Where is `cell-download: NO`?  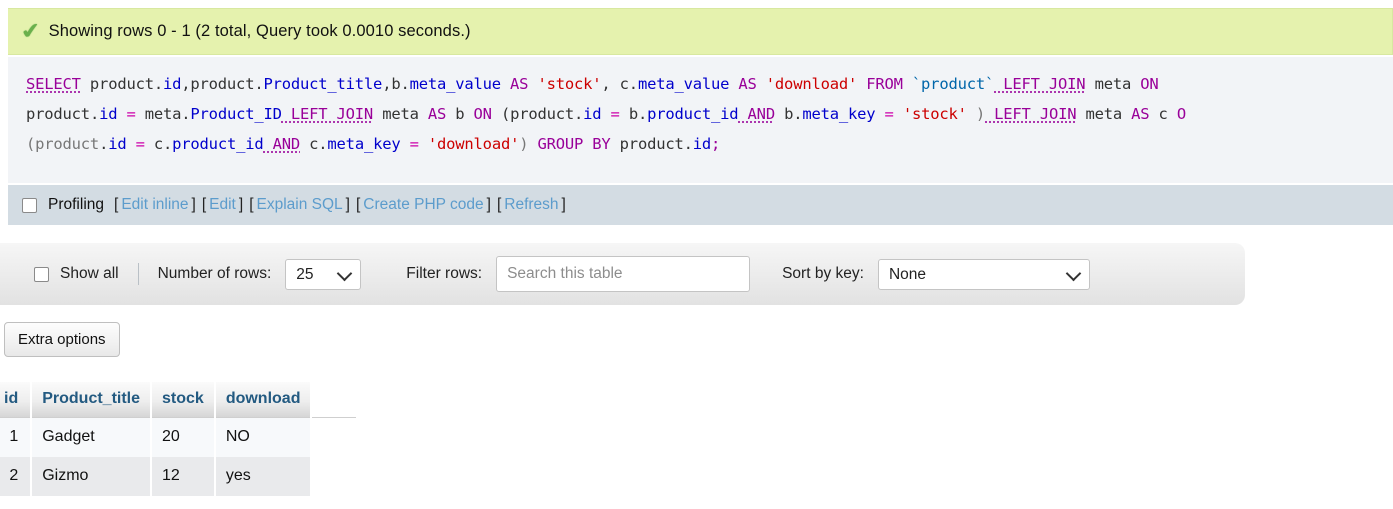 cell-download: NO is located at coordinates (263, 437).